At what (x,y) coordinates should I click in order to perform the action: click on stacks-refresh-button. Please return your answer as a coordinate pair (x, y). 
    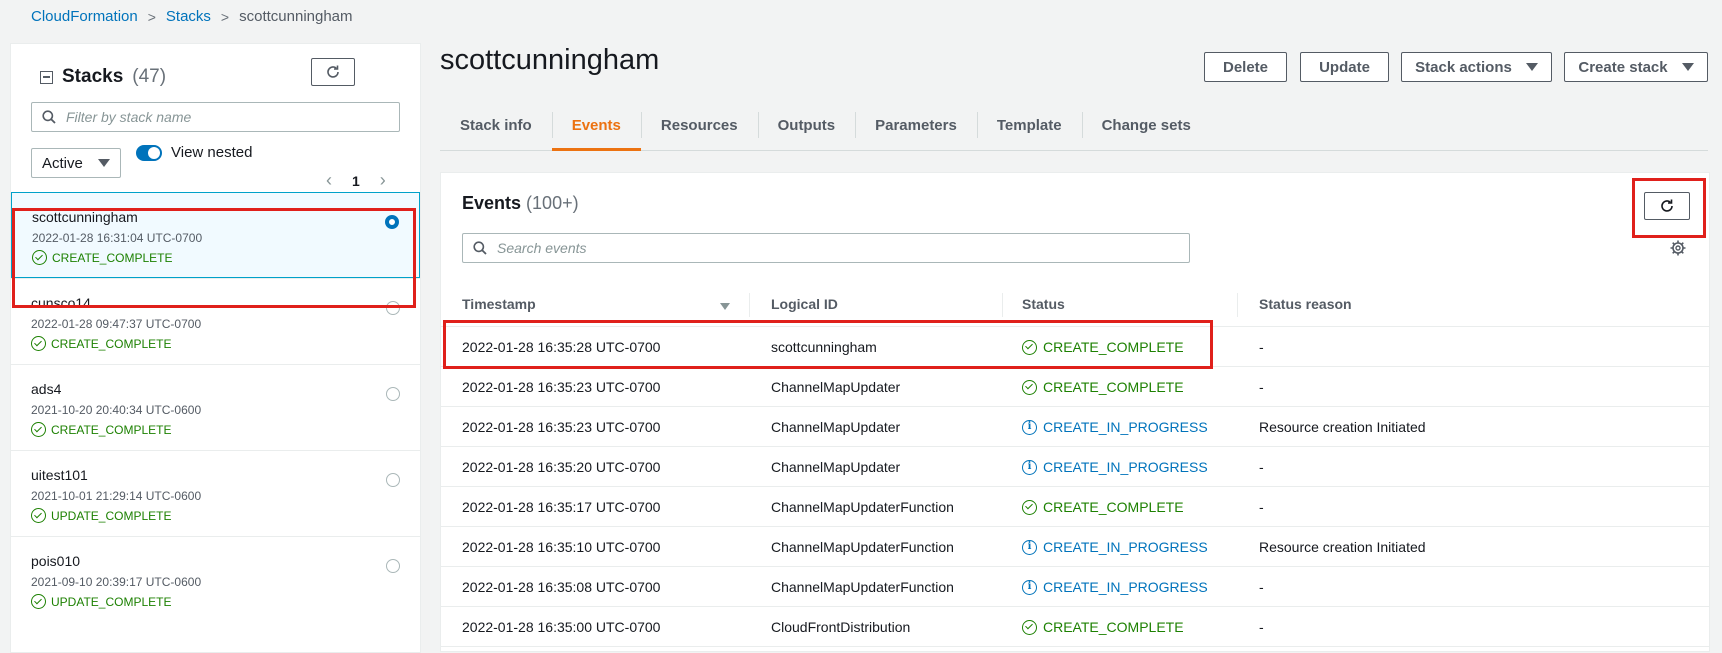
    Looking at the image, I should click on (333, 72).